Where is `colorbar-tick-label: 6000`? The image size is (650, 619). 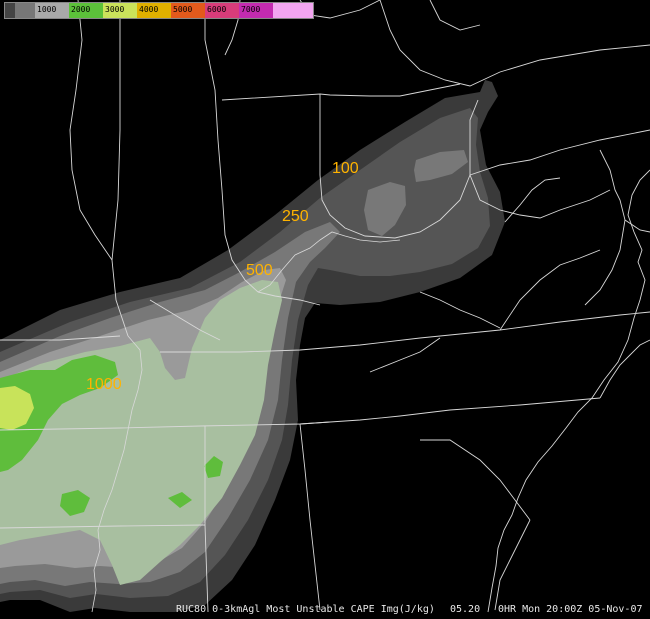 colorbar-tick-label: 6000 is located at coordinates (217, 9).